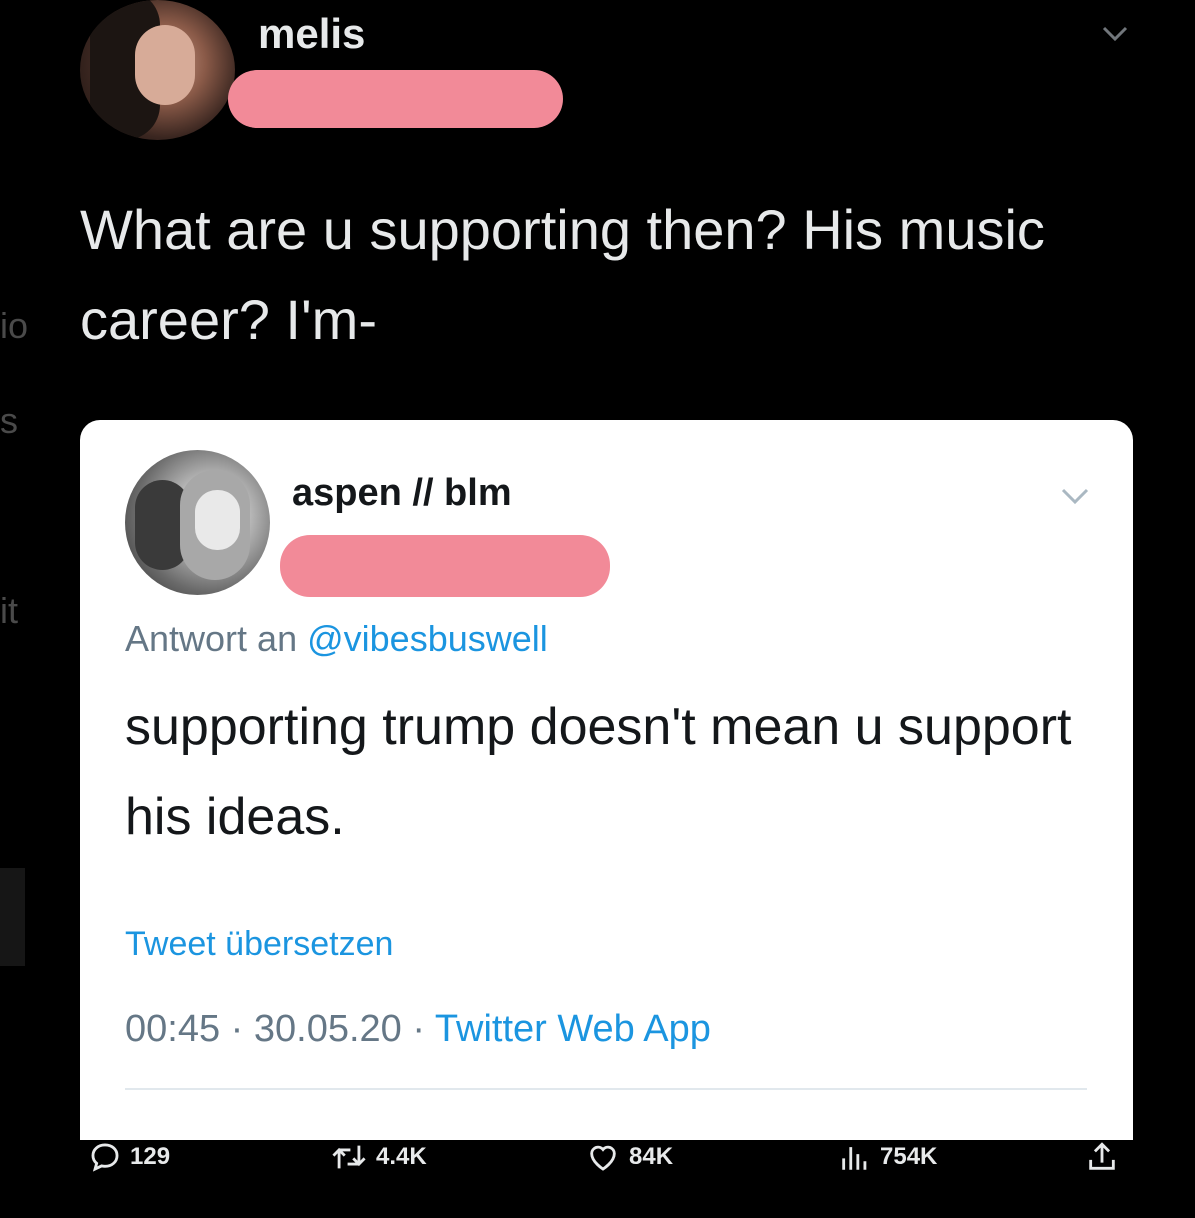 The width and height of the screenshot is (1195, 1218). Describe the element at coordinates (173, 1029) in the screenshot. I see `tweet-time: 00:45` at that location.